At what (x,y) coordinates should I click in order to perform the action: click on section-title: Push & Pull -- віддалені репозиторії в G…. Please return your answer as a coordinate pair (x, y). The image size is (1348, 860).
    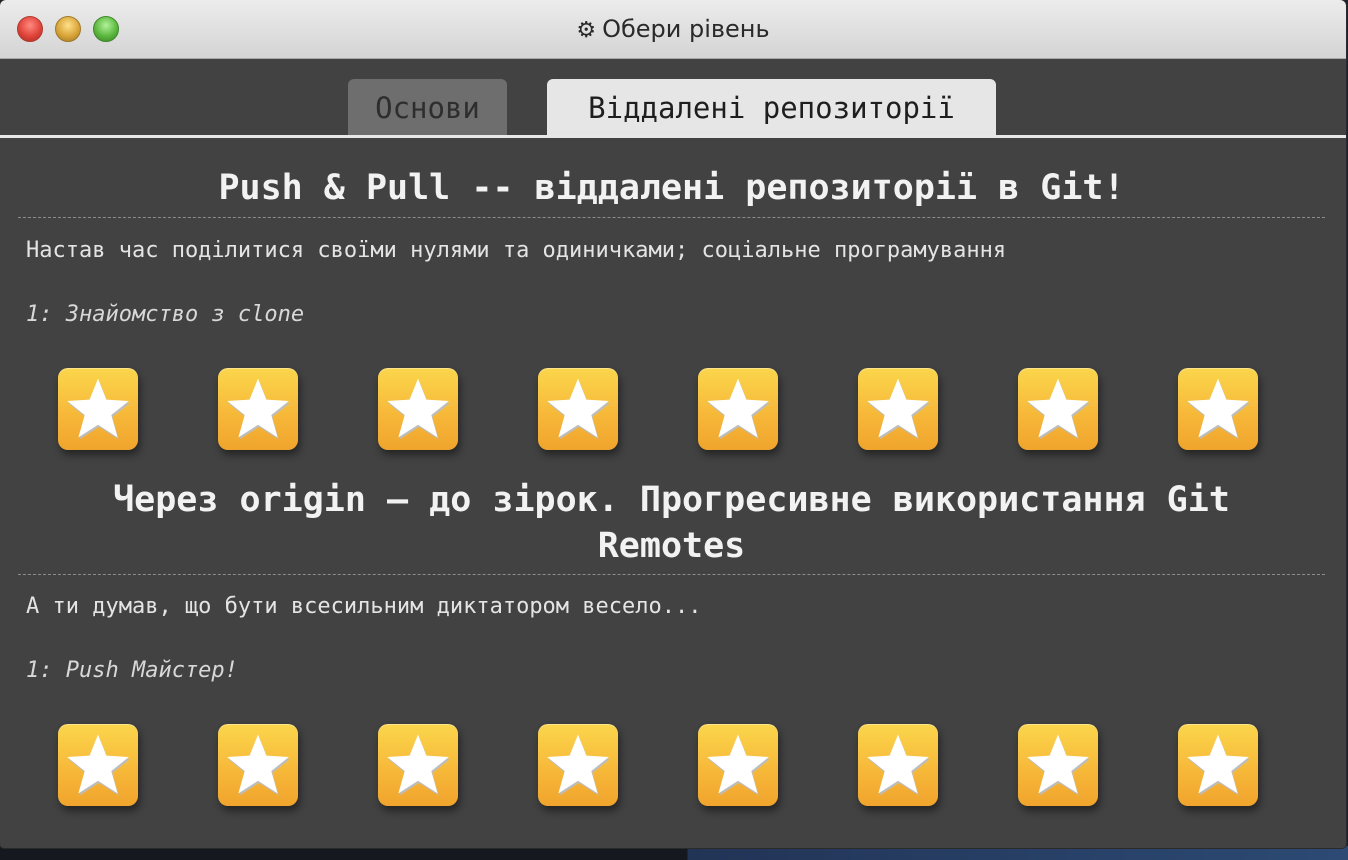
    Looking at the image, I should click on (671, 188).